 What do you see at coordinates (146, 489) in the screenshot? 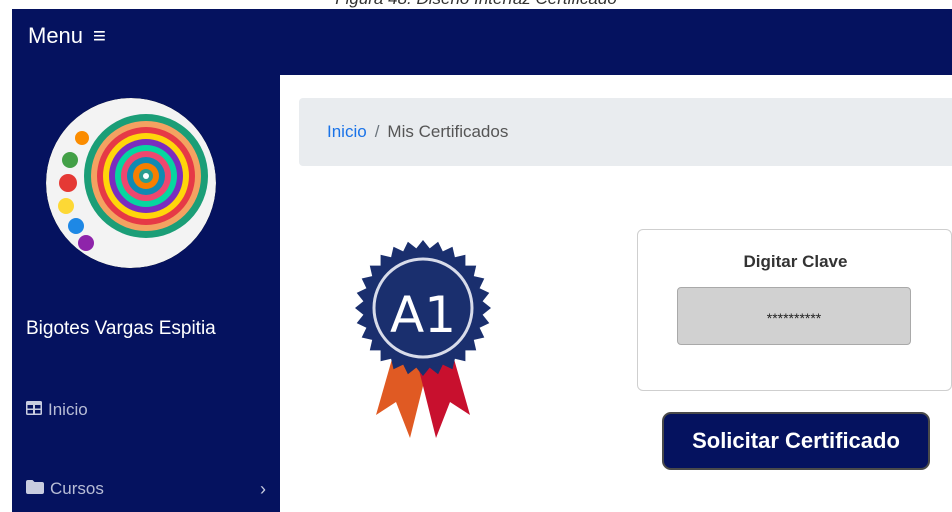
I see `sidebar-item-cursos: Cursos ›` at bounding box center [146, 489].